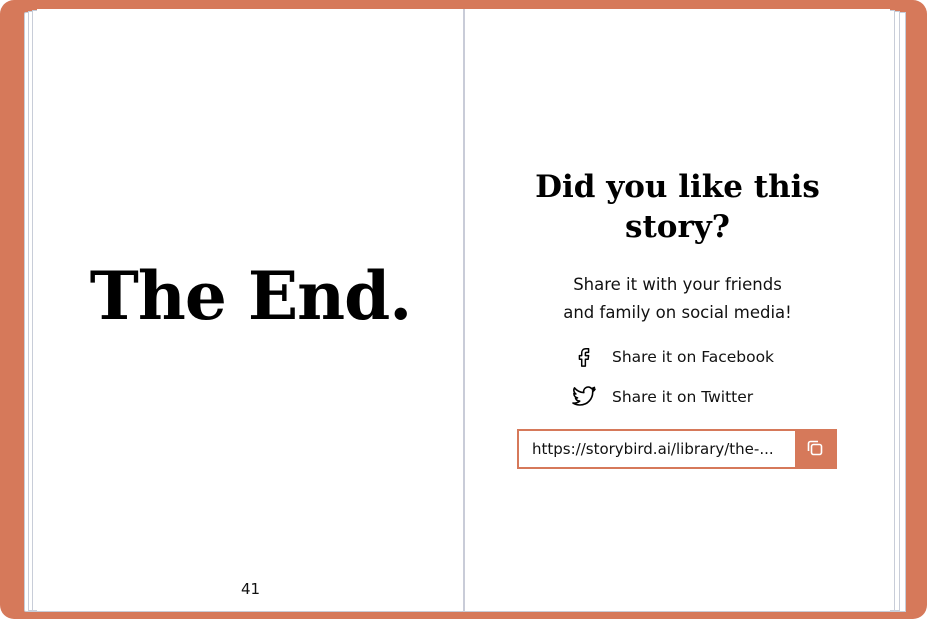 This screenshot has width=927, height=619. I want to click on page-number: 41, so click(250, 589).